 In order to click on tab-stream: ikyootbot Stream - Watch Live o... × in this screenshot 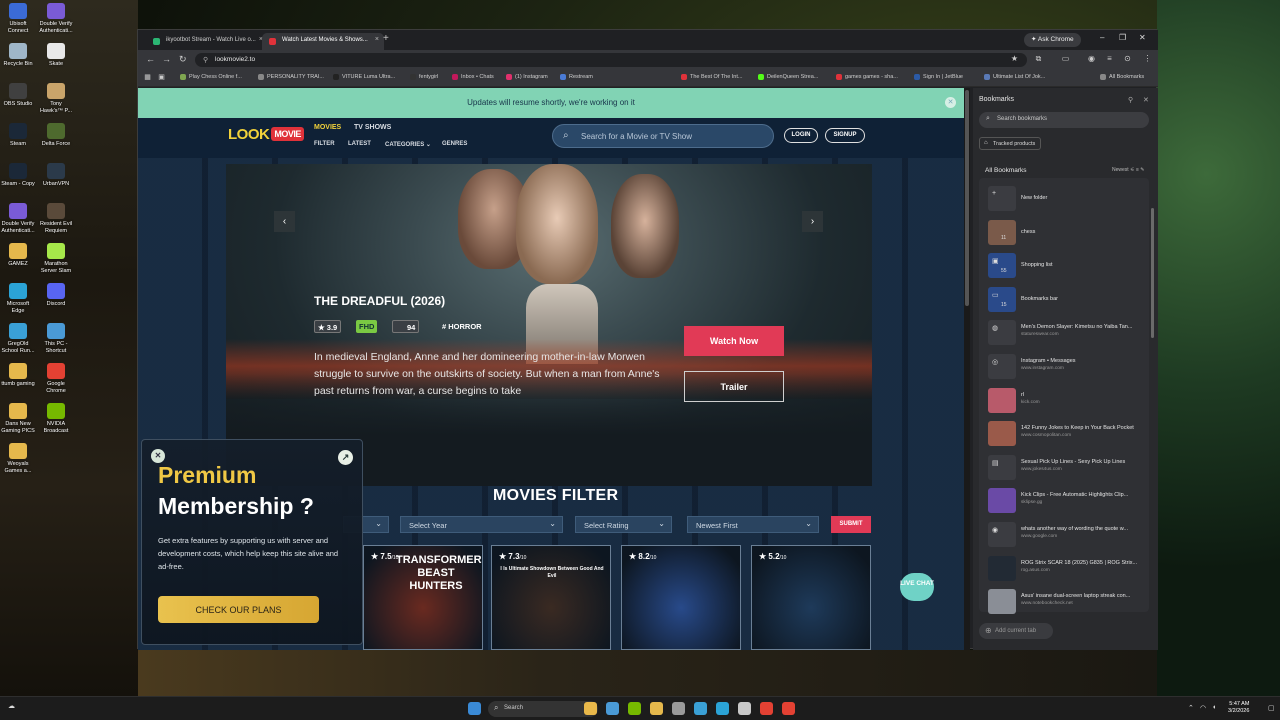, I will do `click(207, 41)`.